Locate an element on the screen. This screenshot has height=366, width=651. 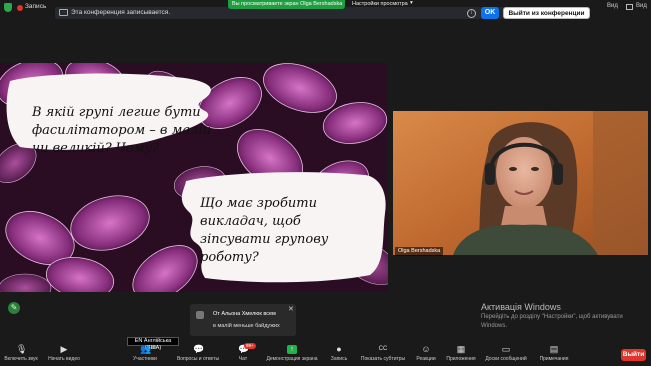
participants-count: 196 is located at coordinates (152, 346).